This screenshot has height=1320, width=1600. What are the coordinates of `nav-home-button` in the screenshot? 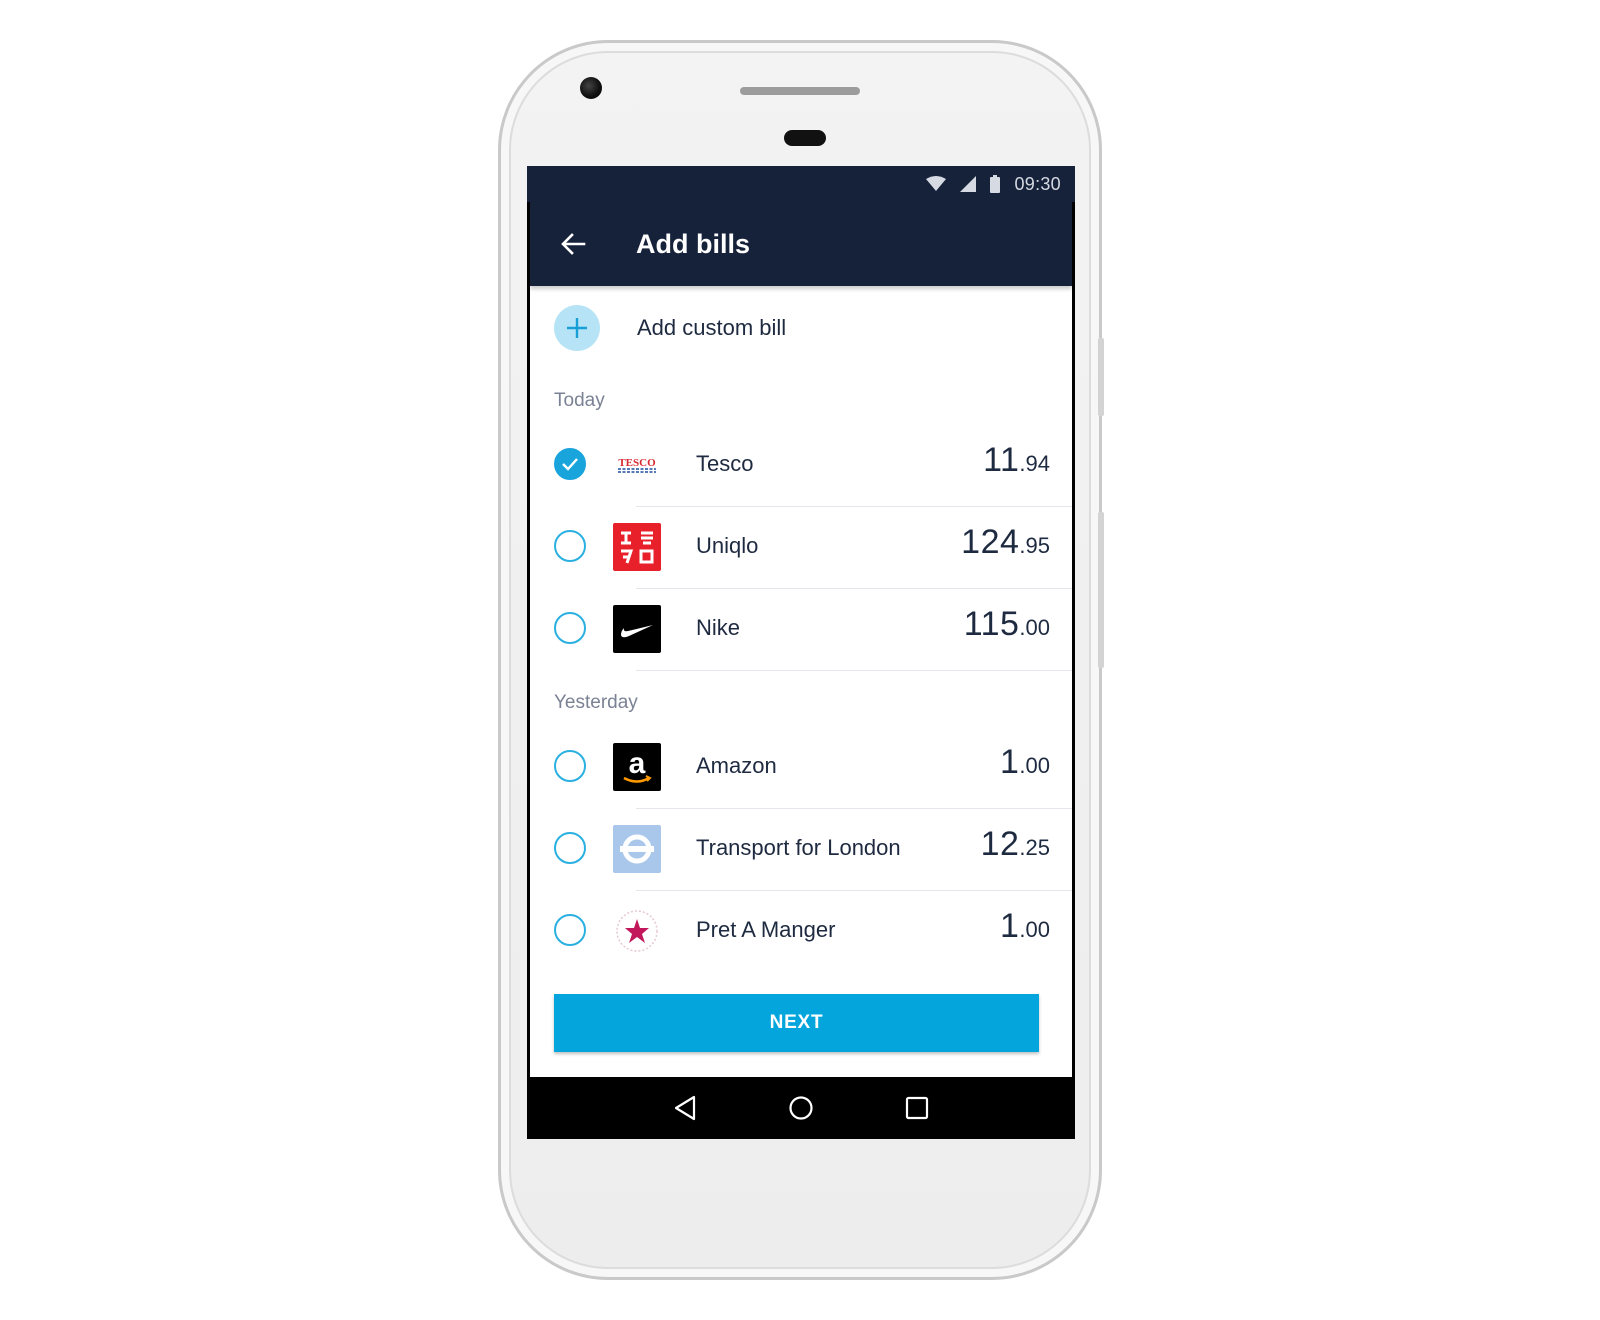 It's located at (801, 1108).